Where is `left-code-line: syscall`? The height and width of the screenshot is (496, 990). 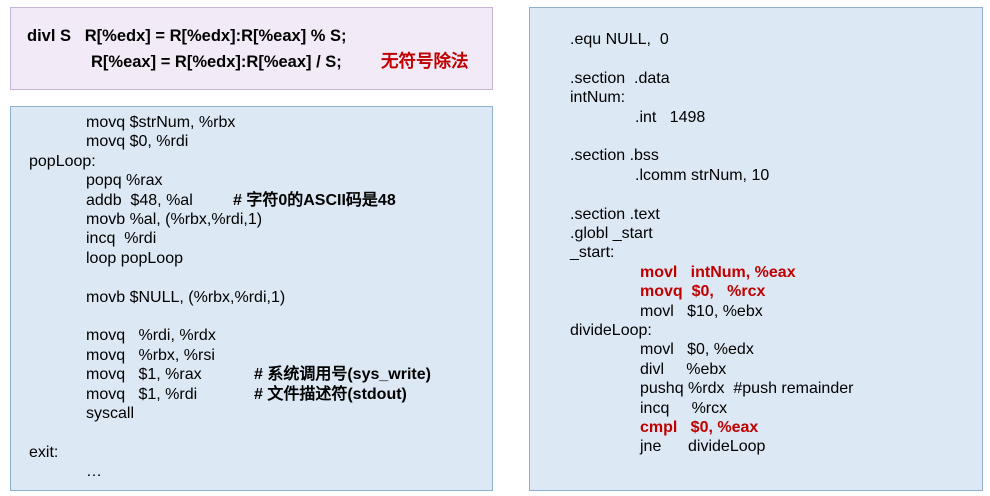
left-code-line: syscall is located at coordinates (110, 413).